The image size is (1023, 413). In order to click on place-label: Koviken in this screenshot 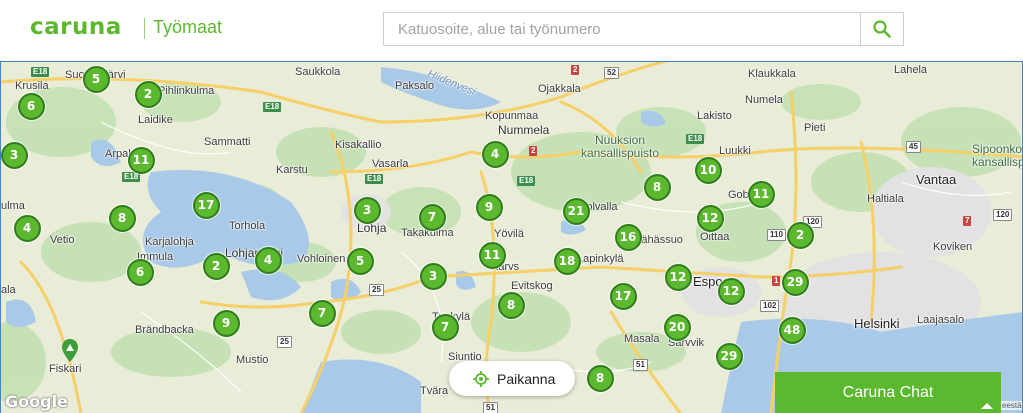, I will do `click(953, 247)`.